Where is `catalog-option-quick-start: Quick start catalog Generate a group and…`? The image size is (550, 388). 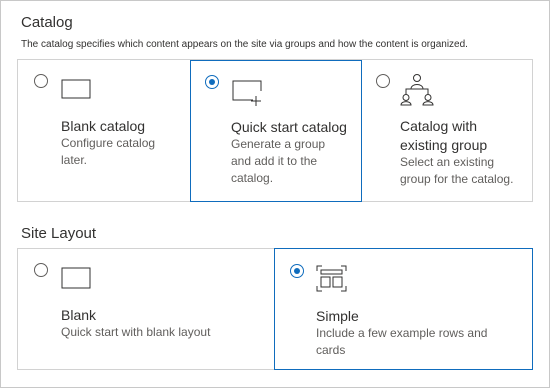 catalog-option-quick-start: Quick start catalog Generate a group and… is located at coordinates (276, 131).